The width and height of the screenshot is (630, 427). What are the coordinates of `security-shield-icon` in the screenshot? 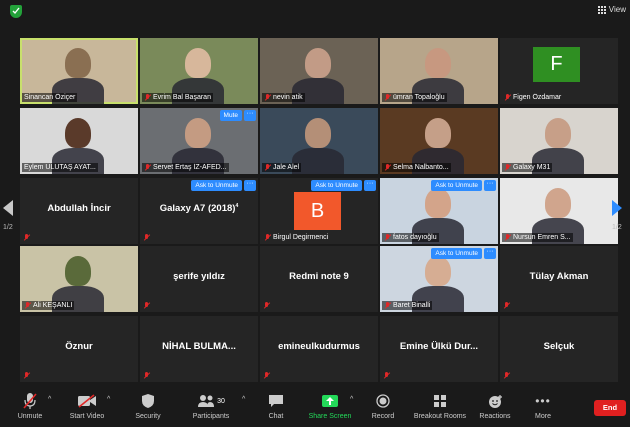 It's located at (148, 401).